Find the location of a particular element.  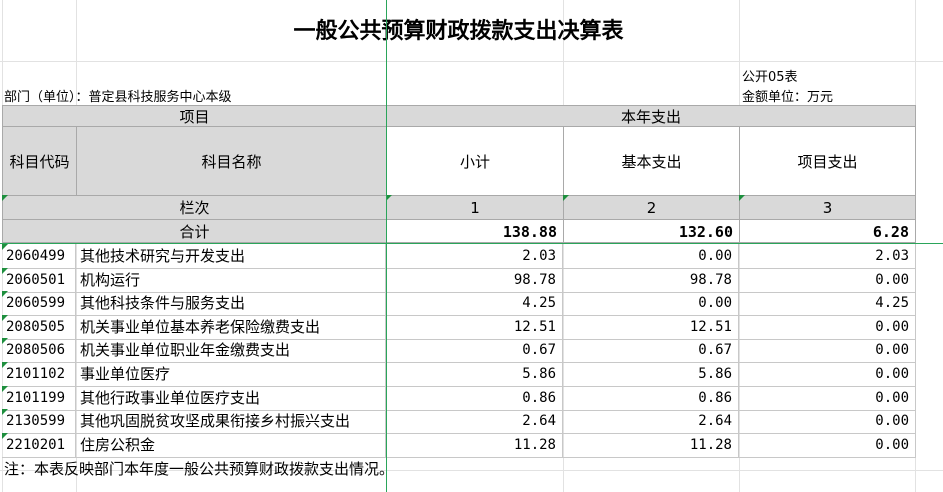

row-code: 2080505 is located at coordinates (39, 327).